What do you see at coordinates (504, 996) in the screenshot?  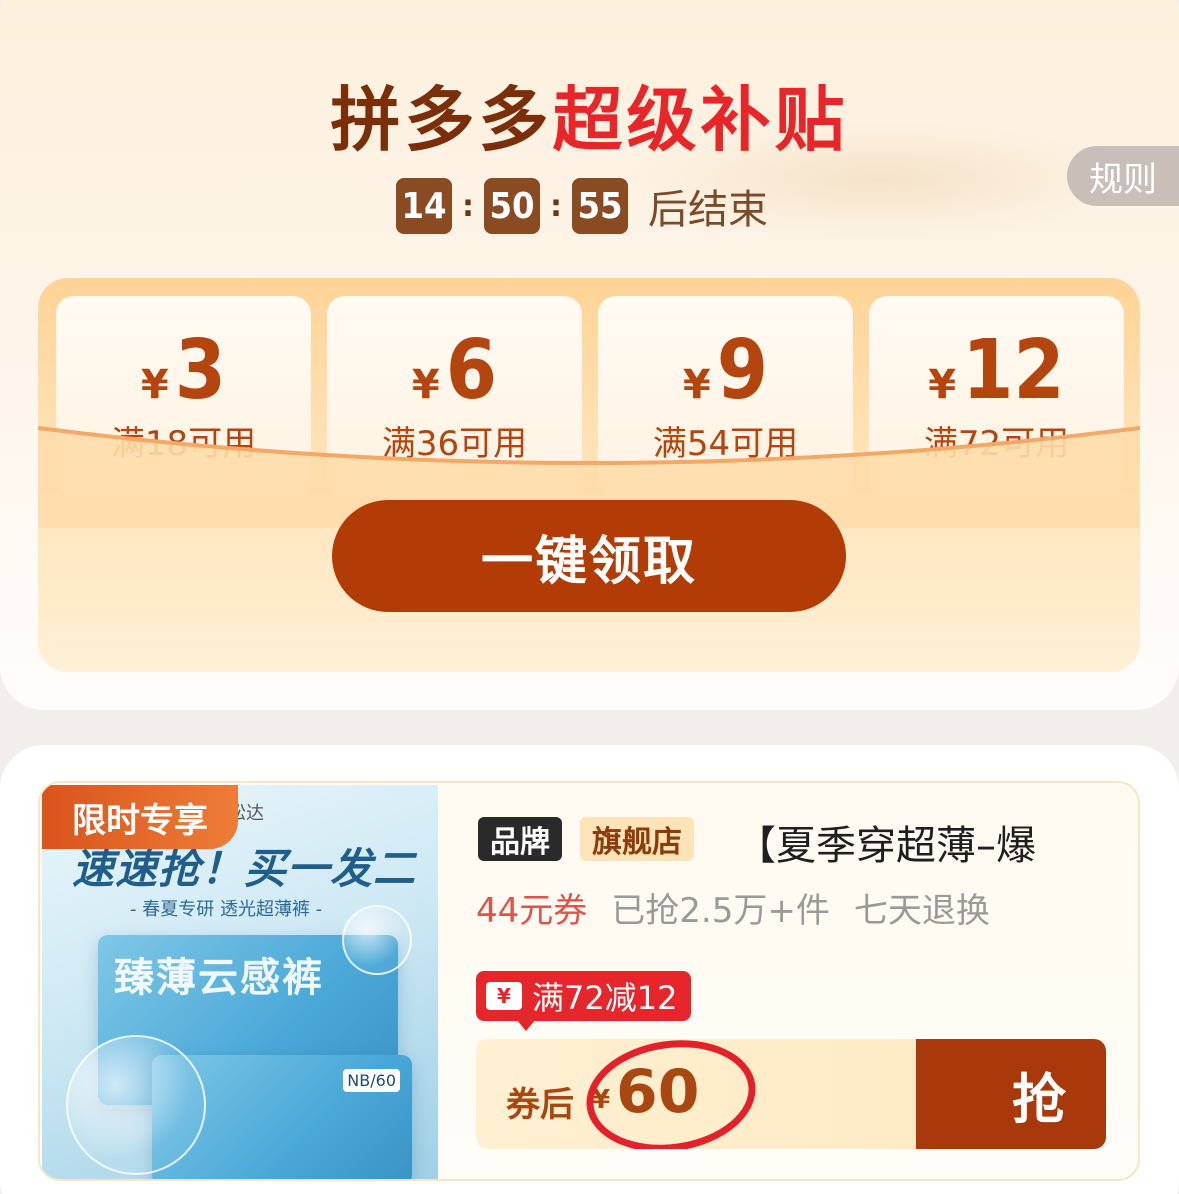 I see `ticket-icon: ¥` at bounding box center [504, 996].